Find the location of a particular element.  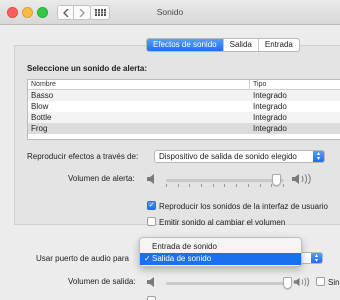

tab-sound-effects: Efectos de sonido is located at coordinates (185, 45).